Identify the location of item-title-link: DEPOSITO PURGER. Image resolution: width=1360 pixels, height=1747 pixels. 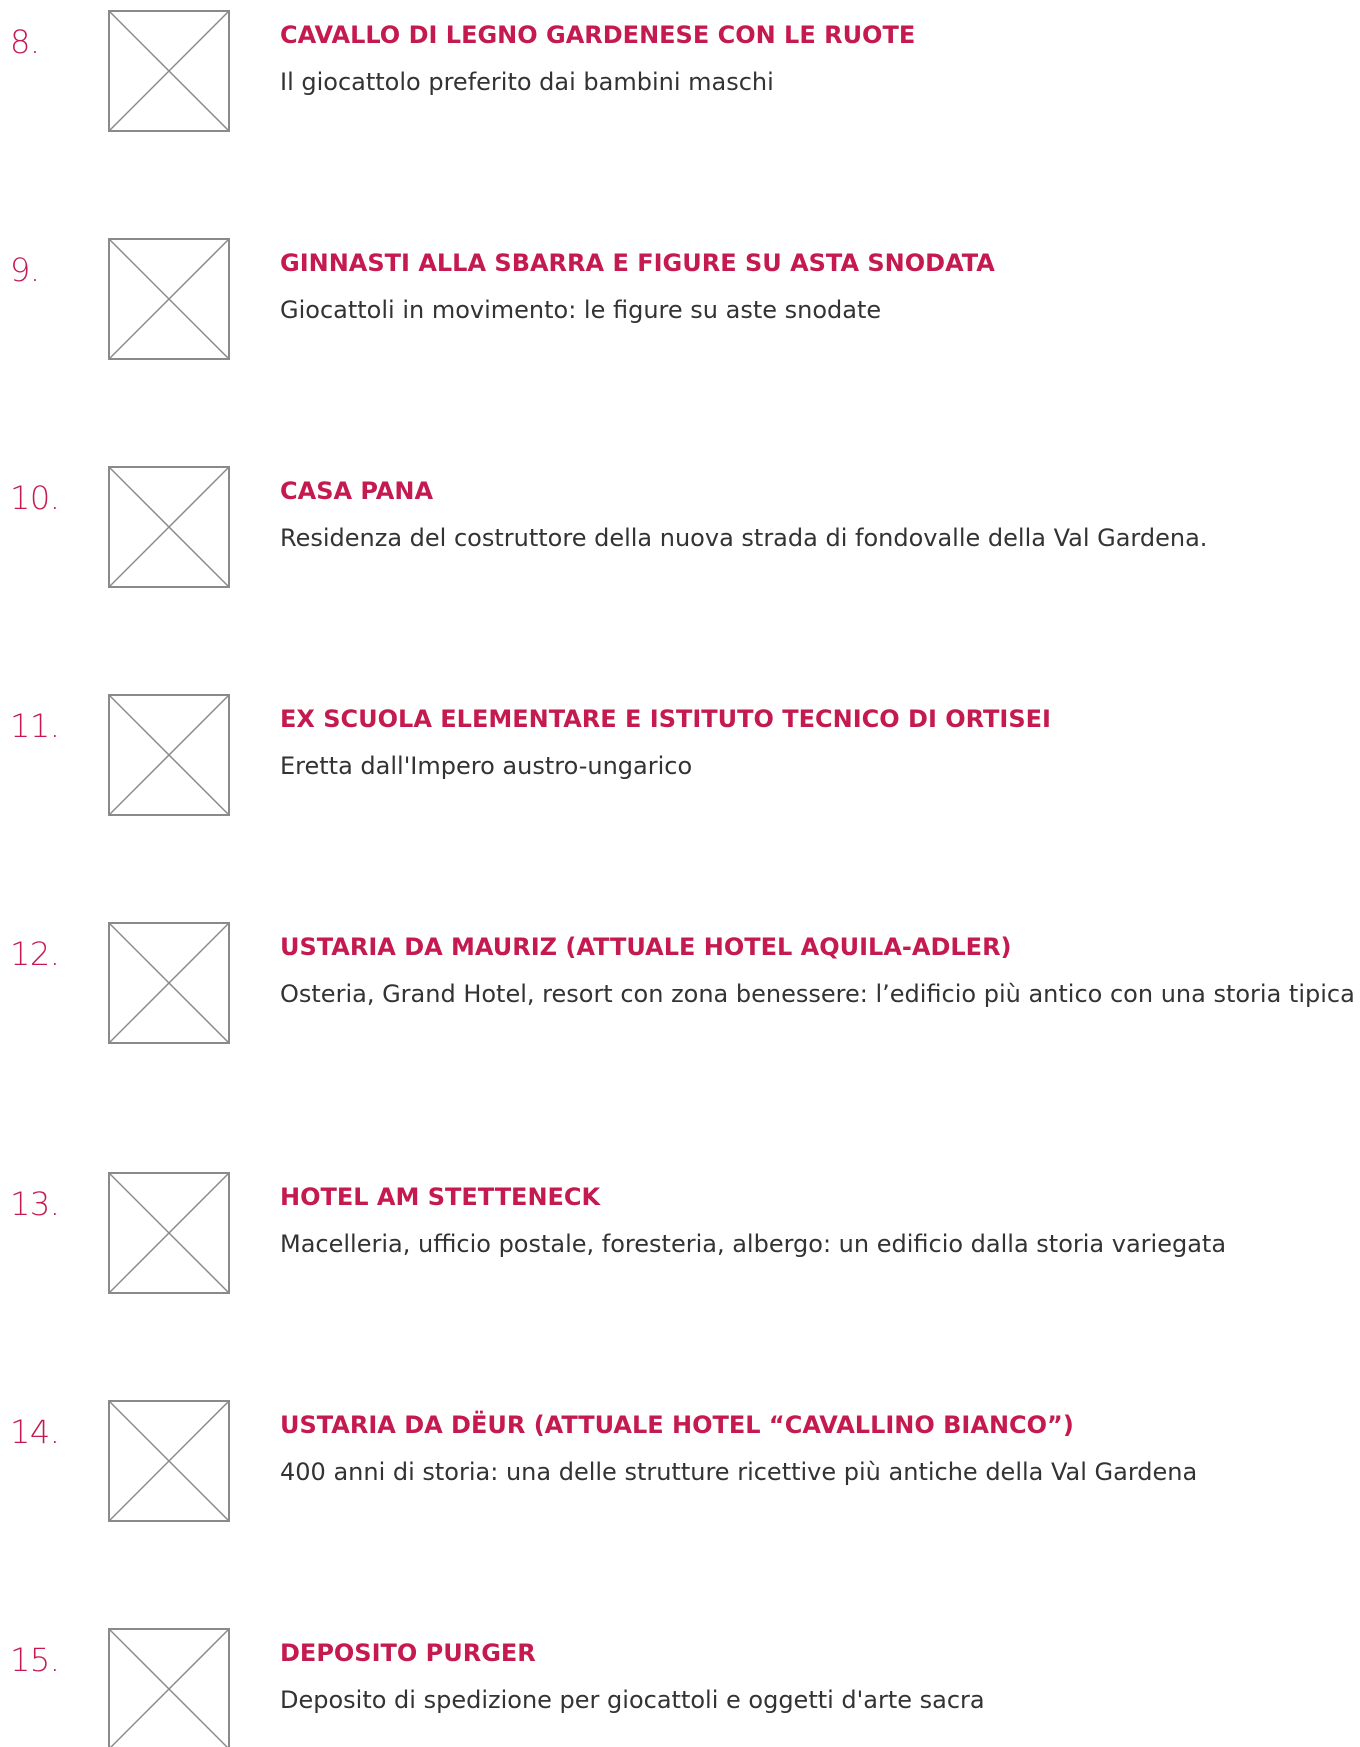
(408, 1653).